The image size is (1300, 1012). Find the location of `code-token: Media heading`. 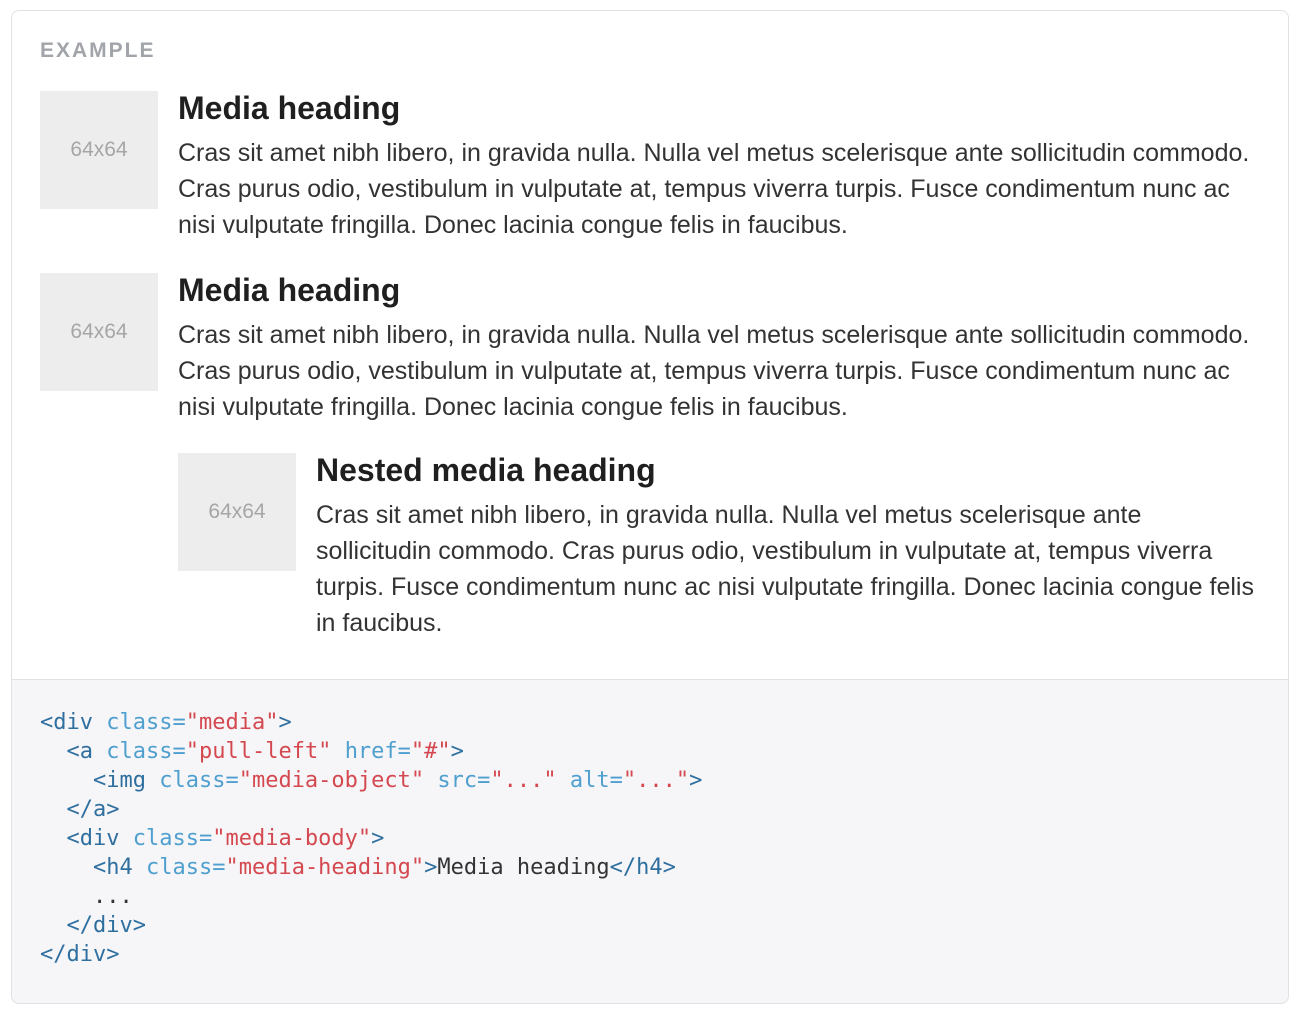

code-token: Media heading is located at coordinates (523, 867).